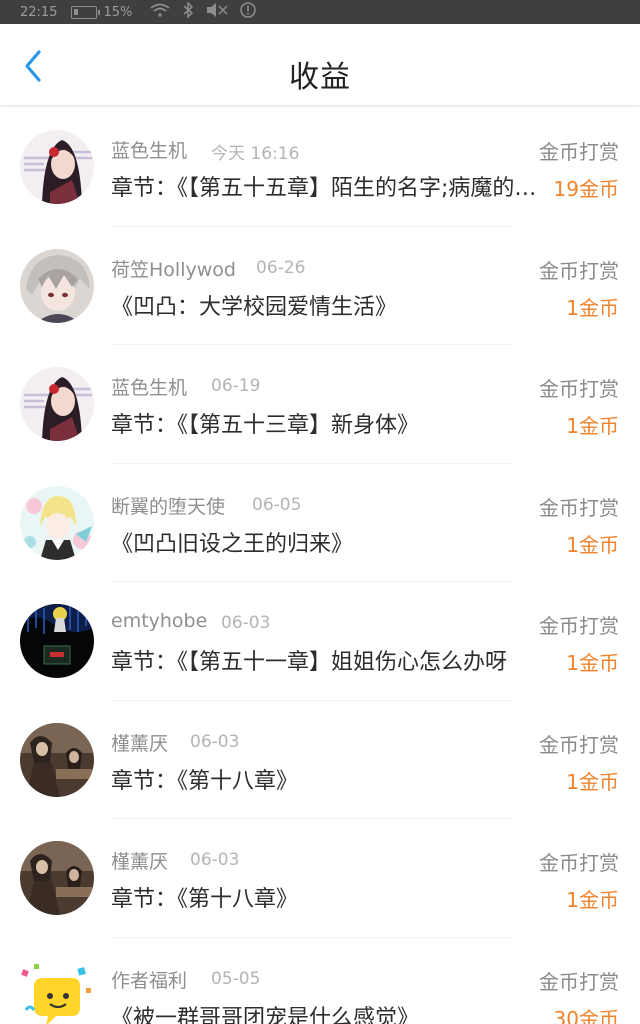 The height and width of the screenshot is (1024, 640). I want to click on user-name: 作者福利, so click(149, 979).